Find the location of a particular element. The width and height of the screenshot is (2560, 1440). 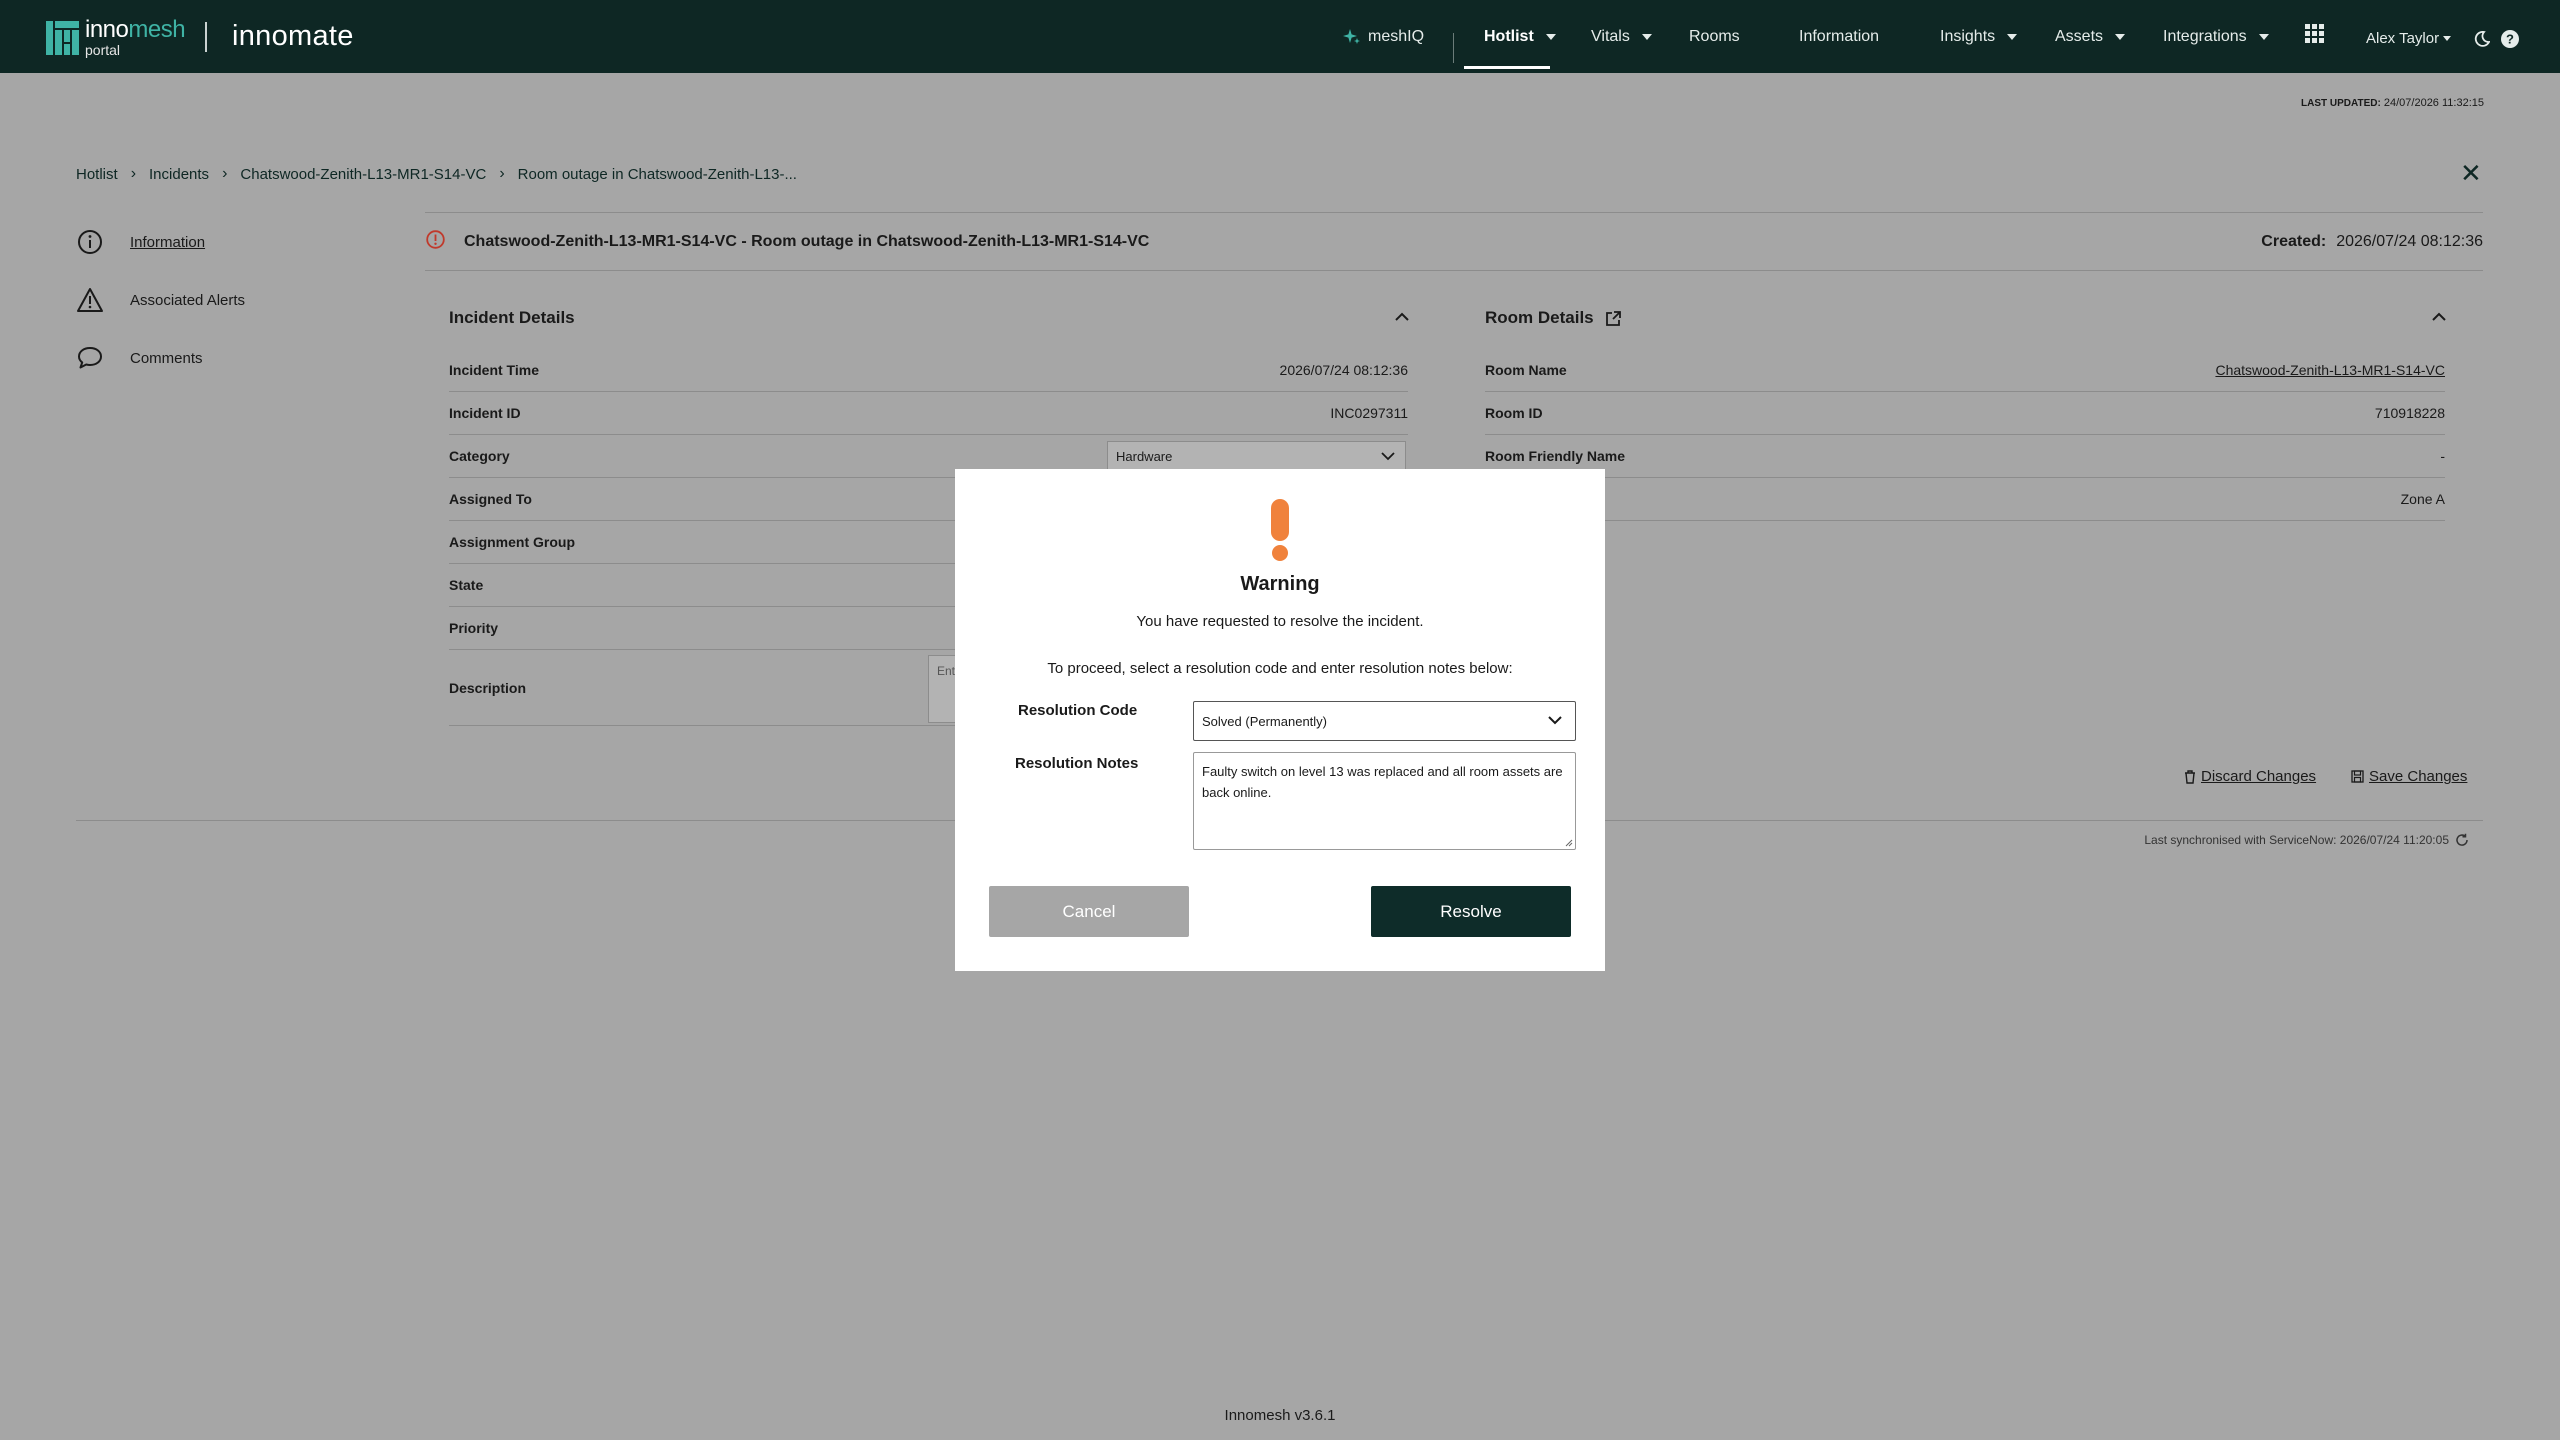

resolution-code-value: Solved (Permanently) is located at coordinates (1264, 721).